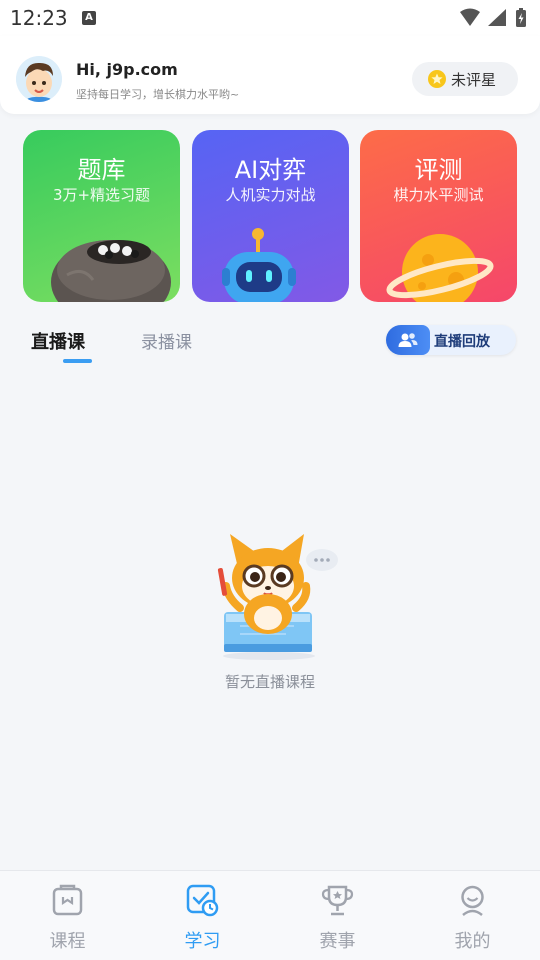  I want to click on motto-text: 坚持每日学习，增长棋力水平哟~, so click(158, 94).